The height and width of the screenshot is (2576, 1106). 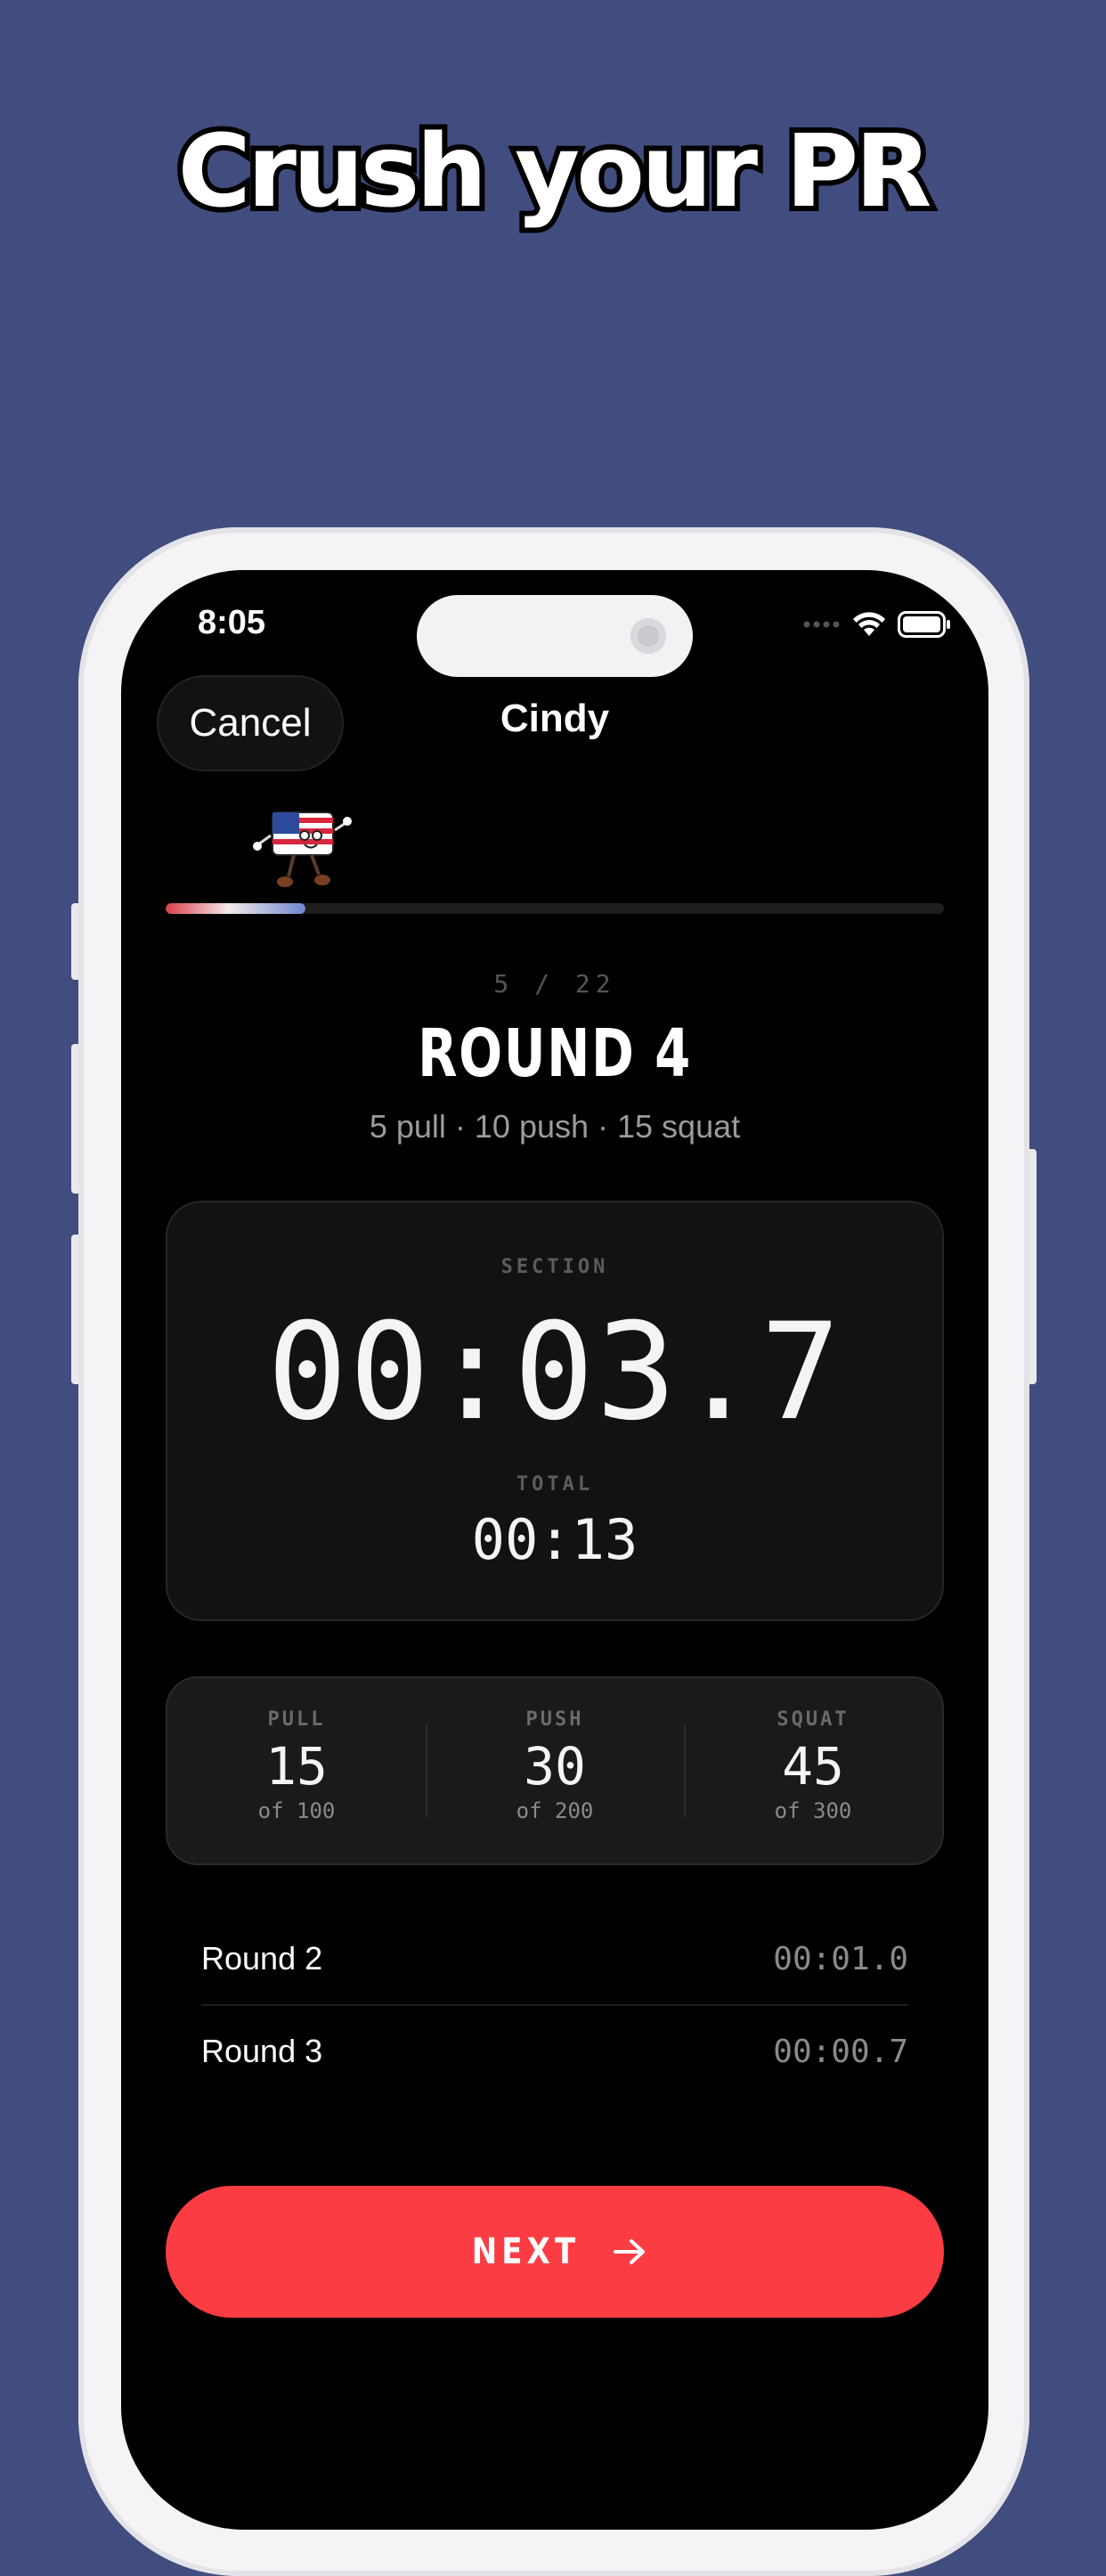 I want to click on dynamic-island, so click(x=555, y=636).